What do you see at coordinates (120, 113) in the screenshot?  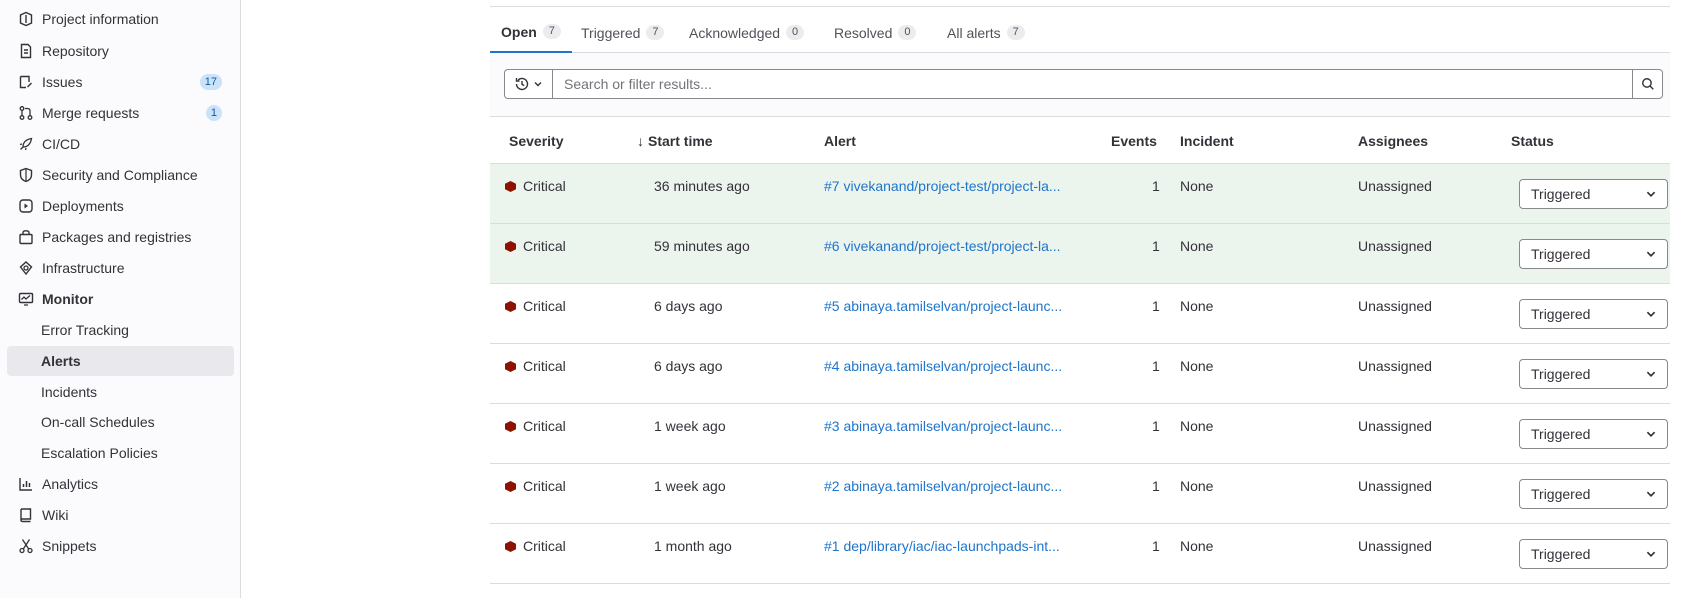 I see `sidebar-item-merge-requests: Merge requests 1` at bounding box center [120, 113].